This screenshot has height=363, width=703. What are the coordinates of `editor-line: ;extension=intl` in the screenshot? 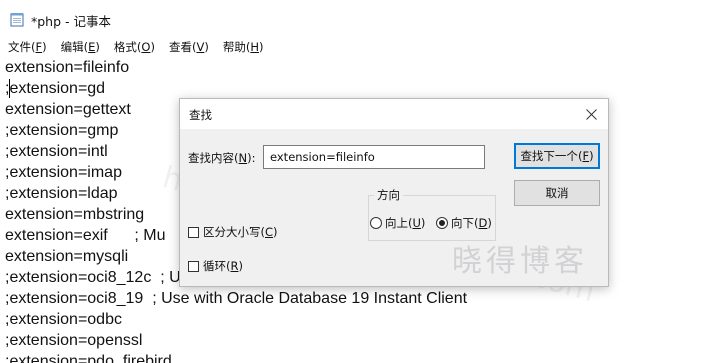 It's located at (56, 151).